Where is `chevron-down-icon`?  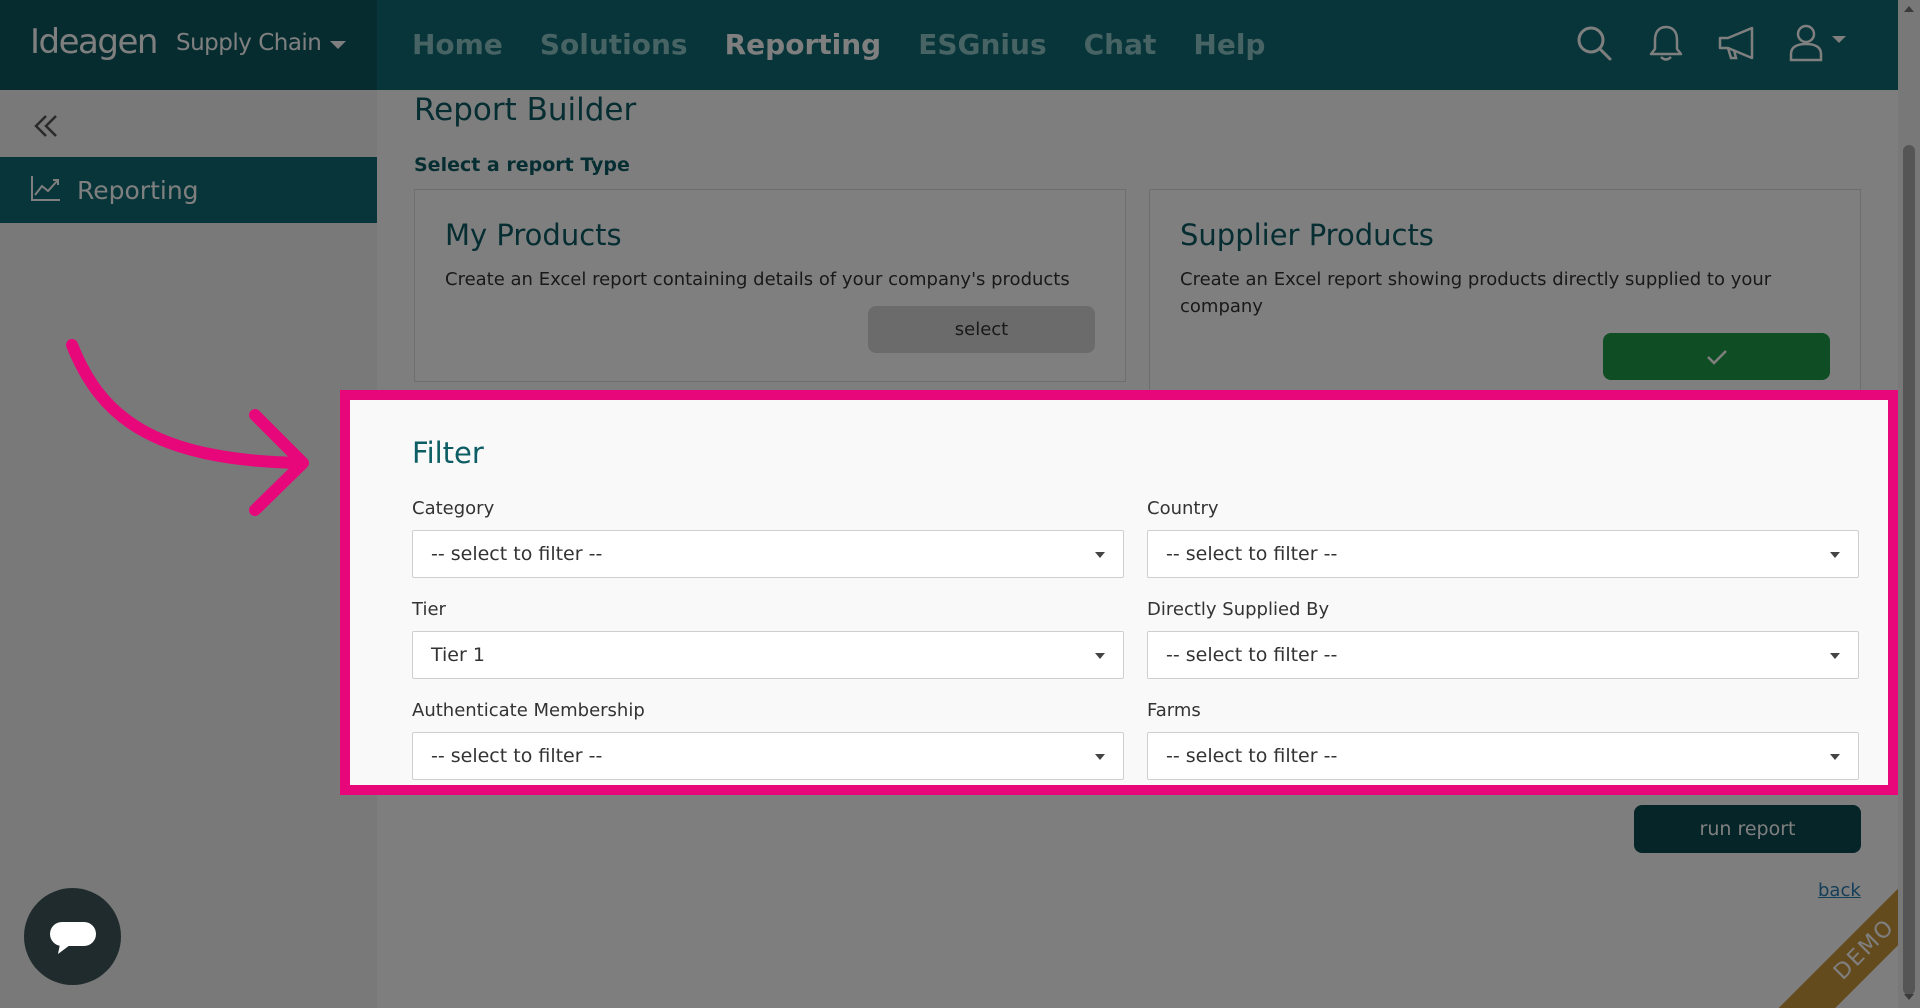
chevron-down-icon is located at coordinates (338, 45).